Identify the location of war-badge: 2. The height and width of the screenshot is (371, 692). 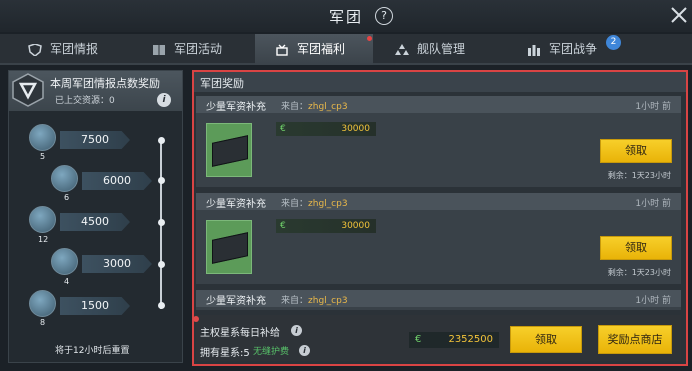
(613, 42).